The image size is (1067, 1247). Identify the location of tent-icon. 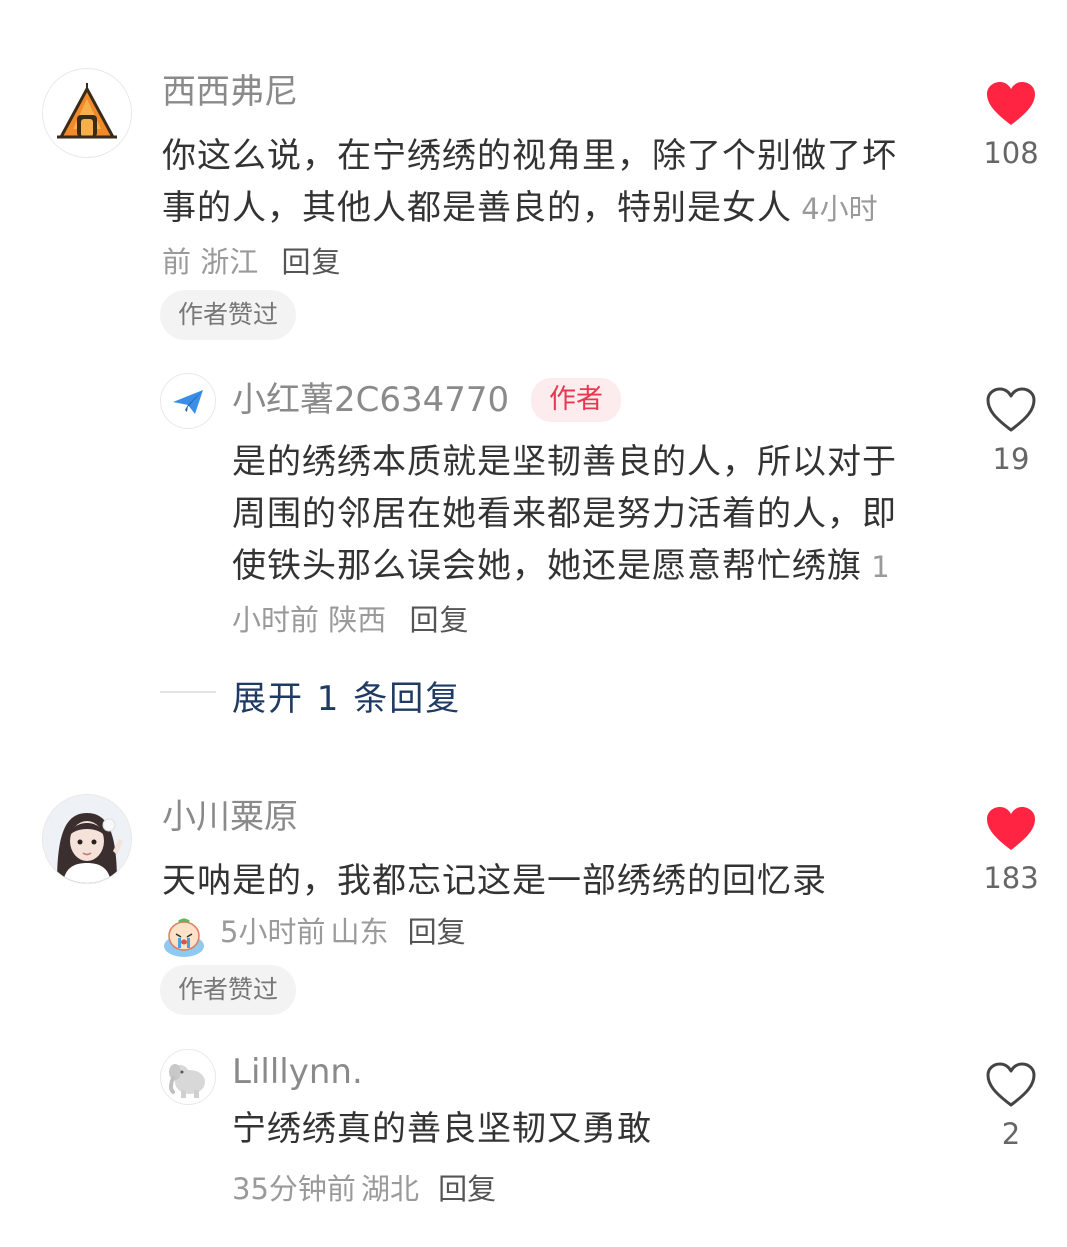
(87, 113).